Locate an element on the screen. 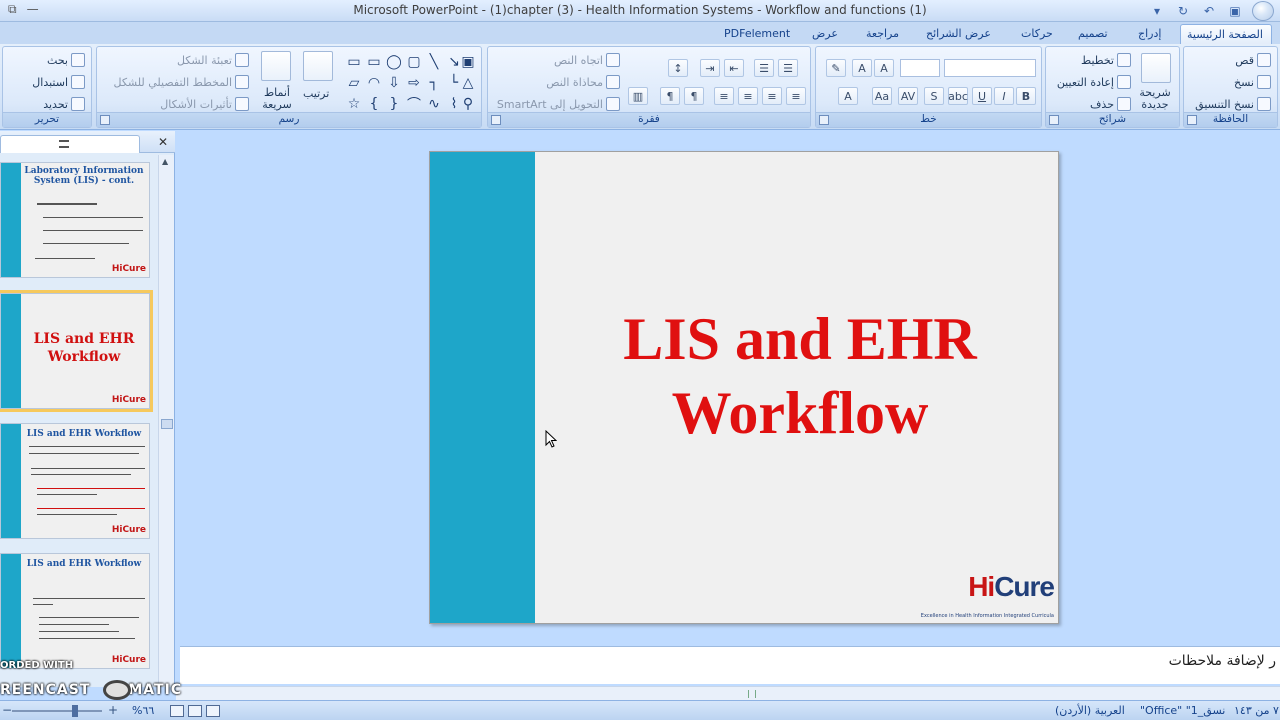 The image size is (1280, 720). tab-pdfelement: PDFelement is located at coordinates (757, 34).